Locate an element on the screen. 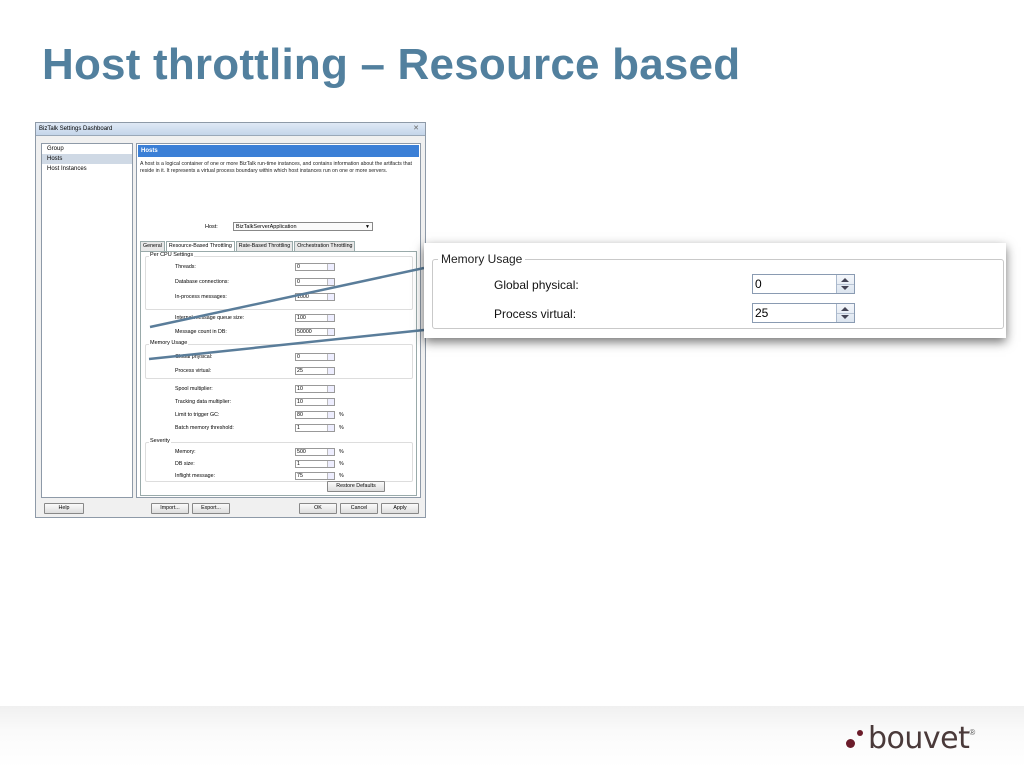  db-connections-label: Database connections: is located at coordinates (202, 282).